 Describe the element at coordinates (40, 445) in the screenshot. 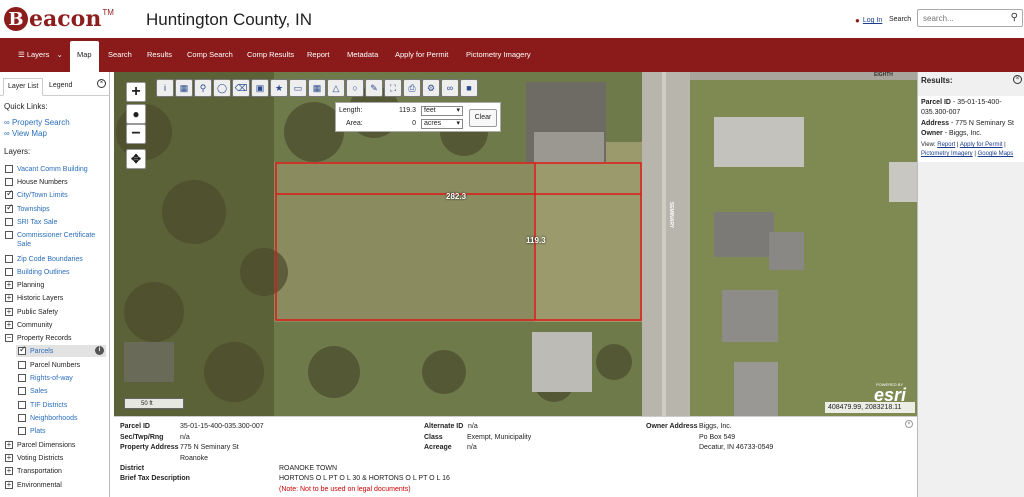

I see `layer-group-parcel-dimensions: + Parcel Dimensions` at that location.